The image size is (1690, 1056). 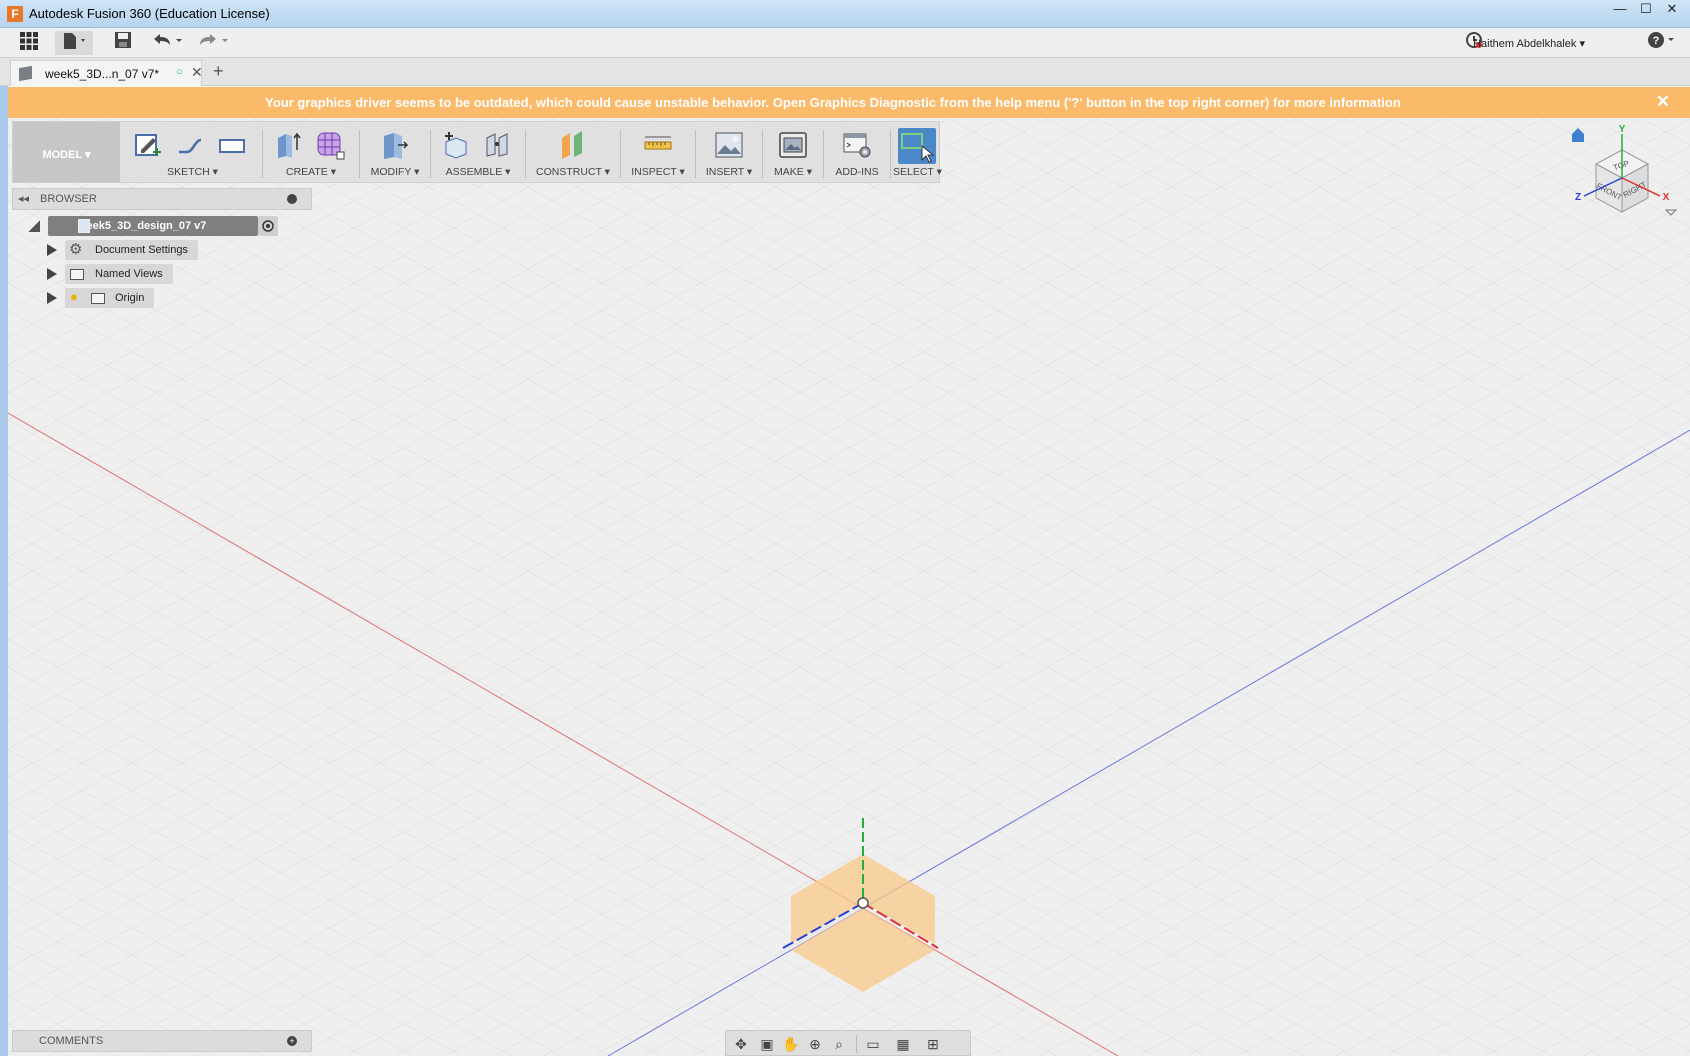 I want to click on collapse-root-icon, so click(x=34, y=226).